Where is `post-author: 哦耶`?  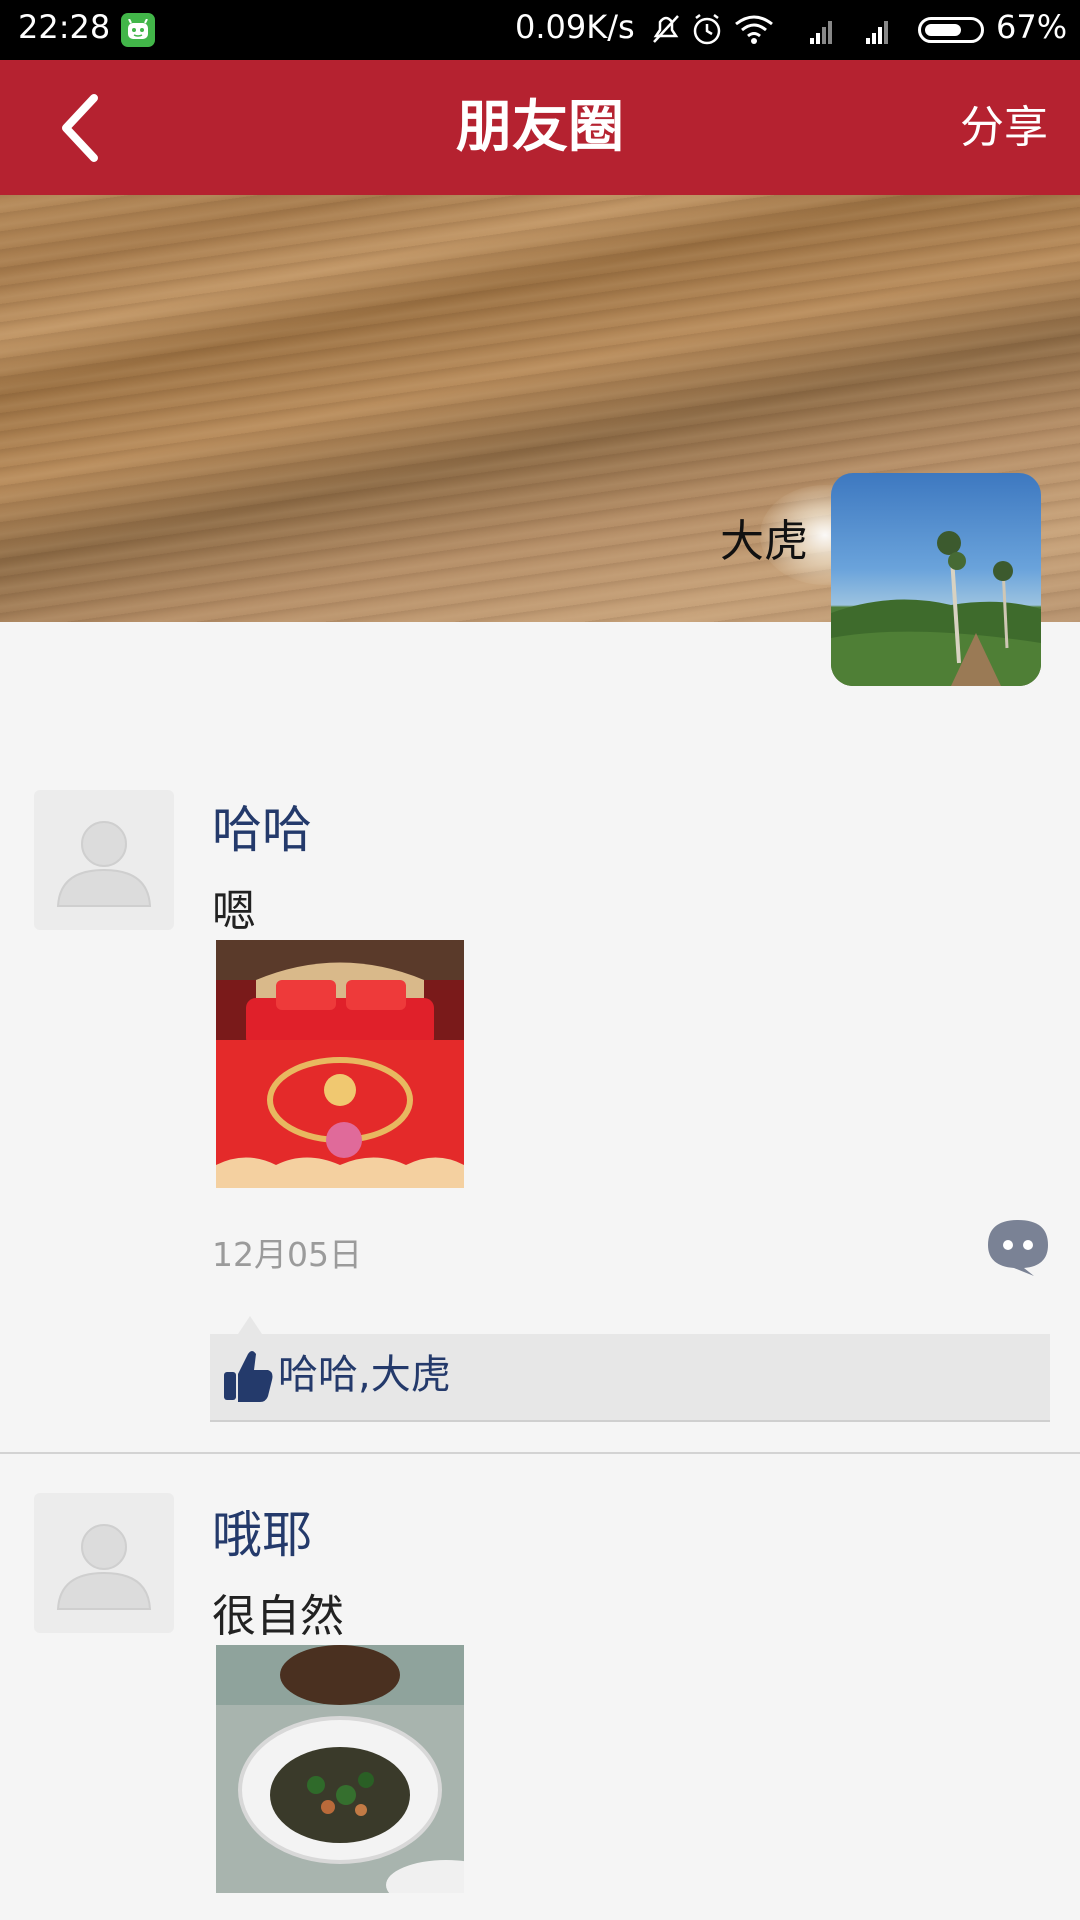 post-author: 哦耶 is located at coordinates (262, 1531).